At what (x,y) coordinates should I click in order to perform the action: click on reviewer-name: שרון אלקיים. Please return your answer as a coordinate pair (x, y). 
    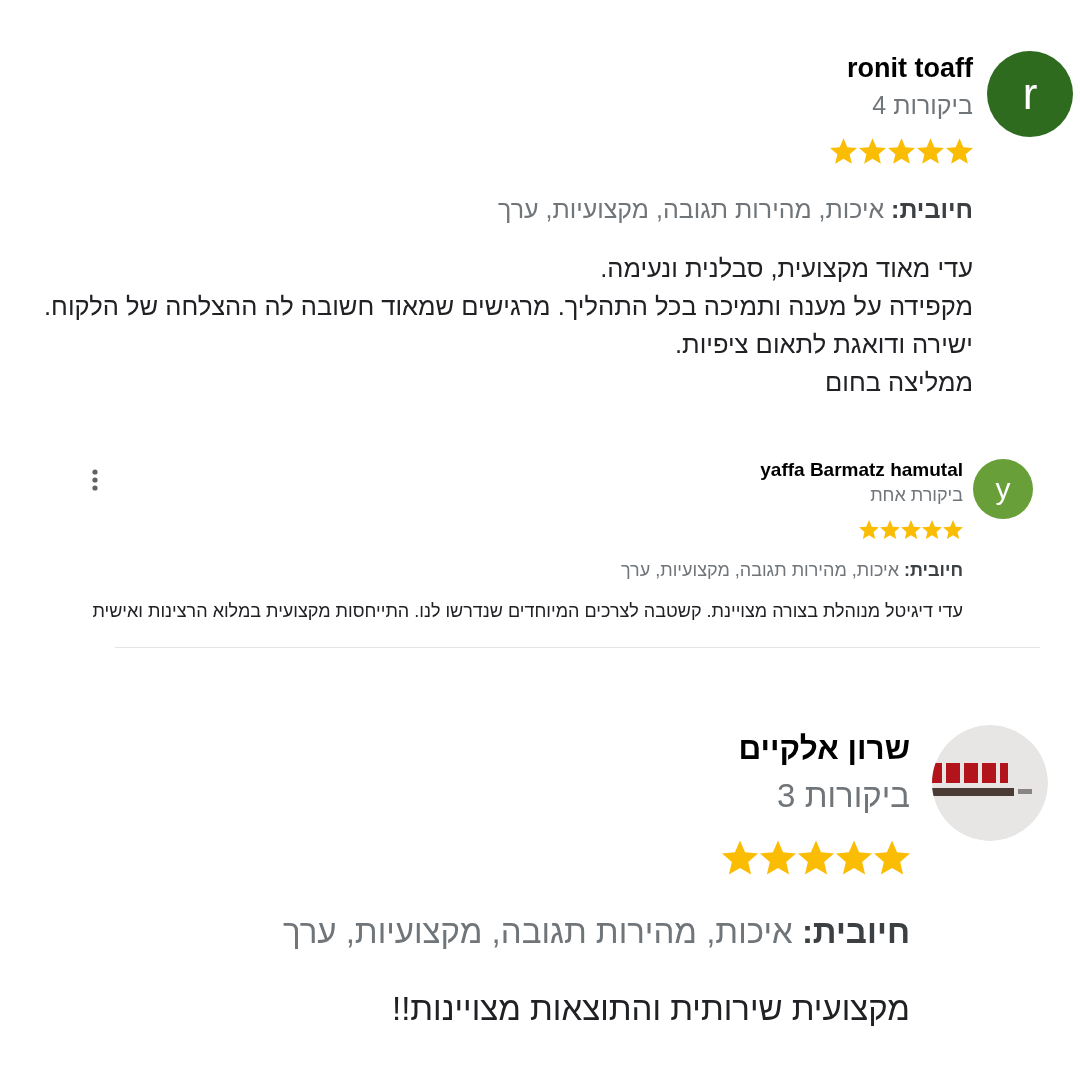
    Looking at the image, I should click on (824, 748).